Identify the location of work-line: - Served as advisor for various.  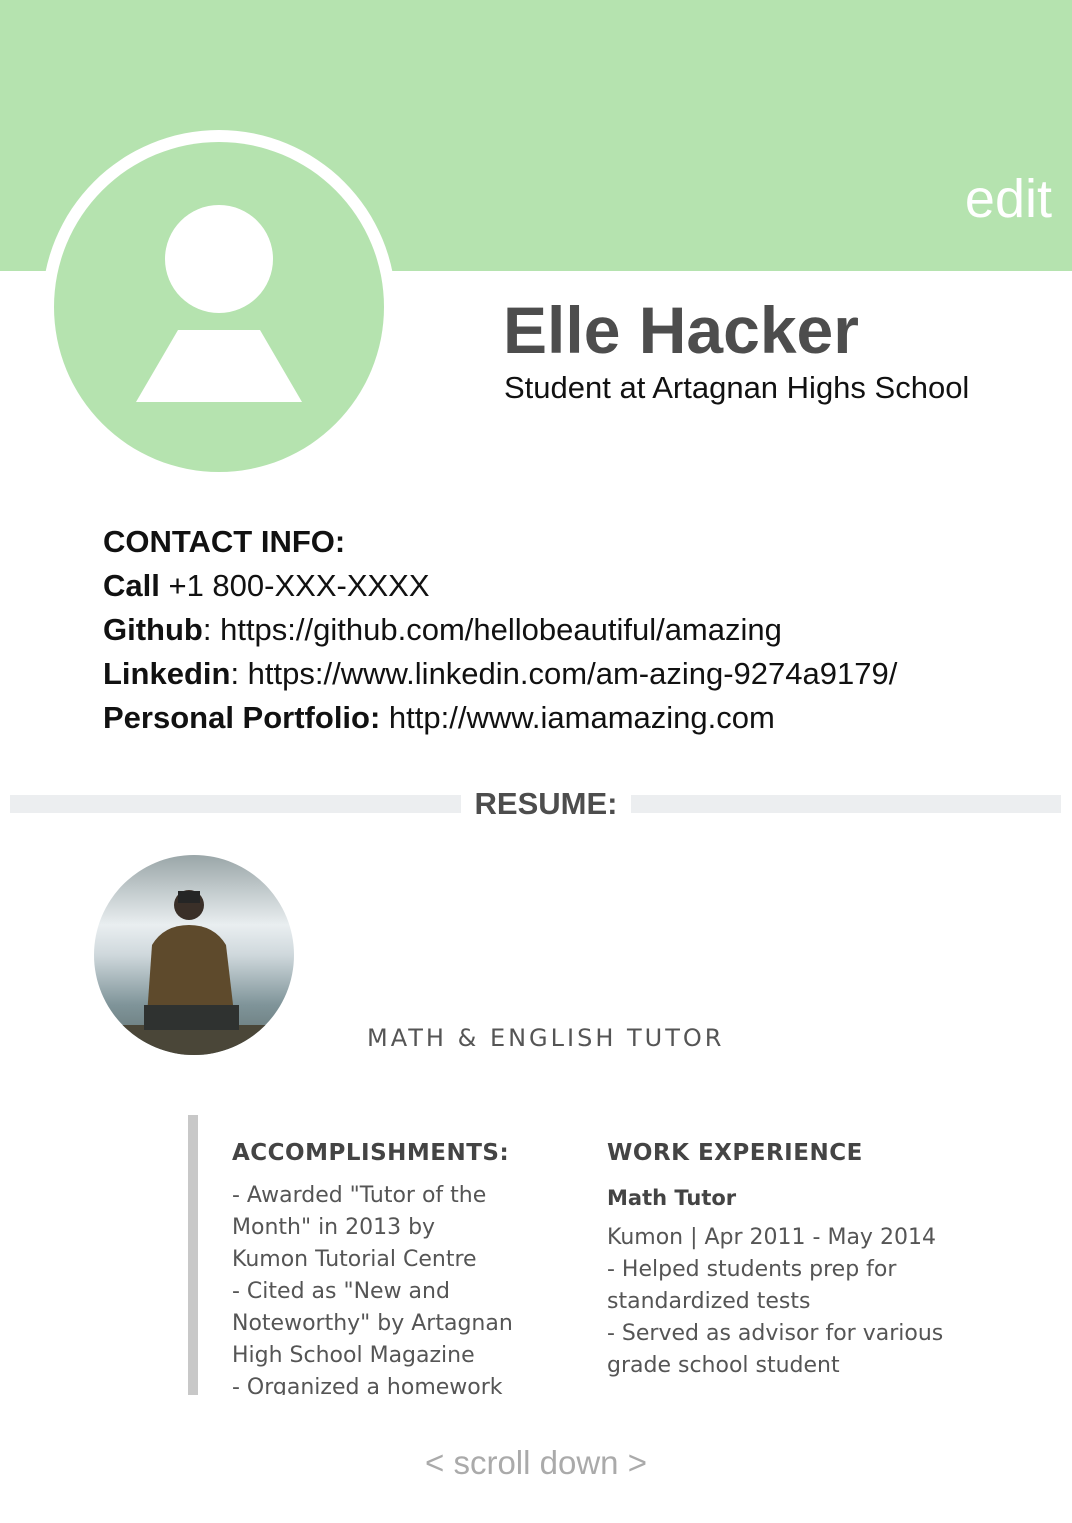
(775, 1333).